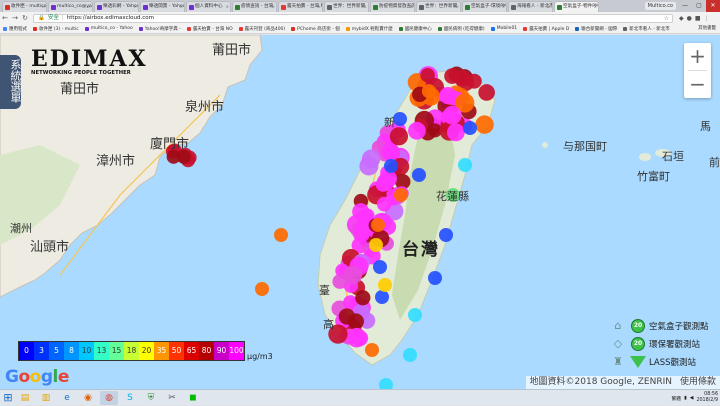 This screenshot has height=406, width=720. What do you see at coordinates (697, 84) in the screenshot?
I see `zoom-out-button: −` at bounding box center [697, 84].